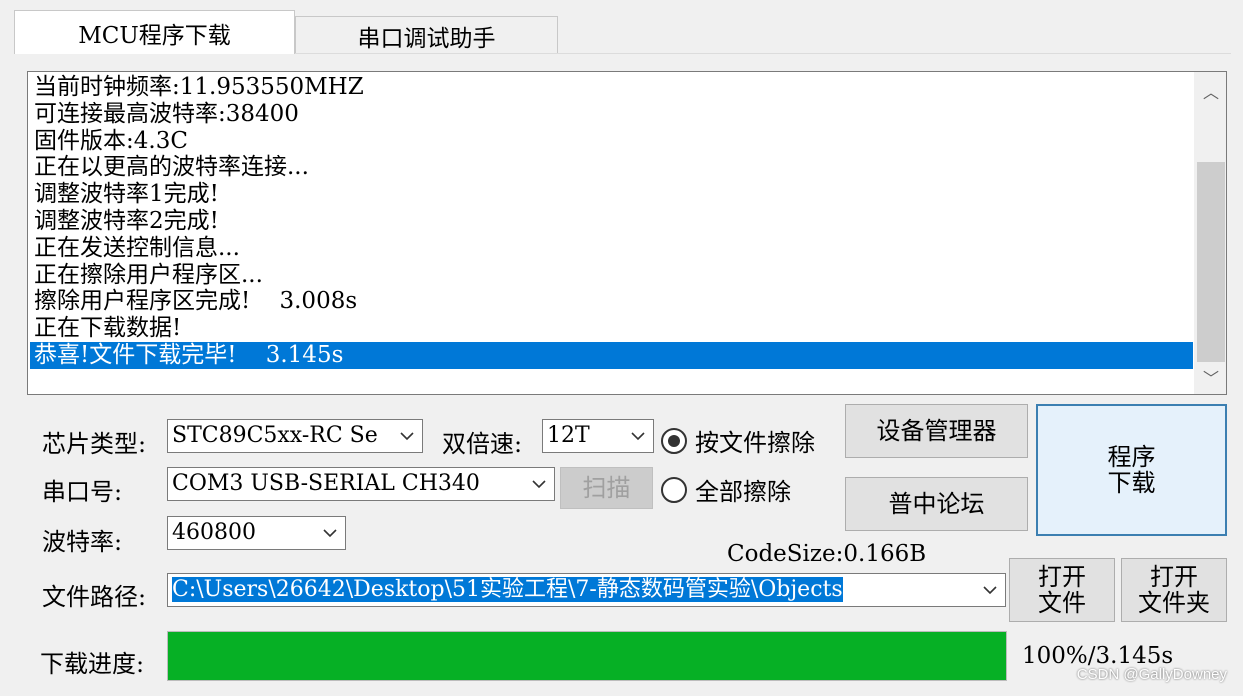 The width and height of the screenshot is (1243, 696). I want to click on tab-serial-assistant: 串口调试助手, so click(426, 35).